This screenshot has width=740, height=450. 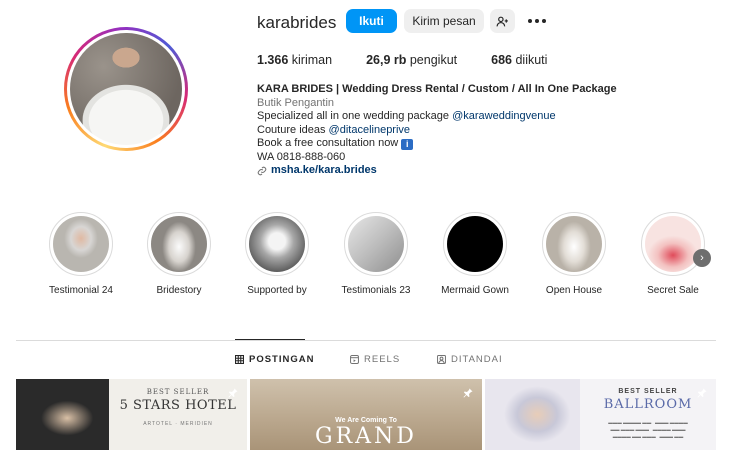 I want to click on bio-line-2: Couture ideas @ditacelineprive, so click(x=334, y=129).